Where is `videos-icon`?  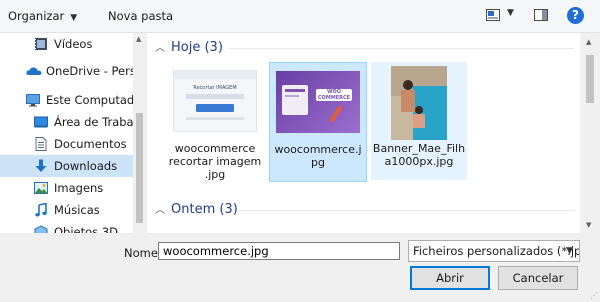 videos-icon is located at coordinates (41, 44).